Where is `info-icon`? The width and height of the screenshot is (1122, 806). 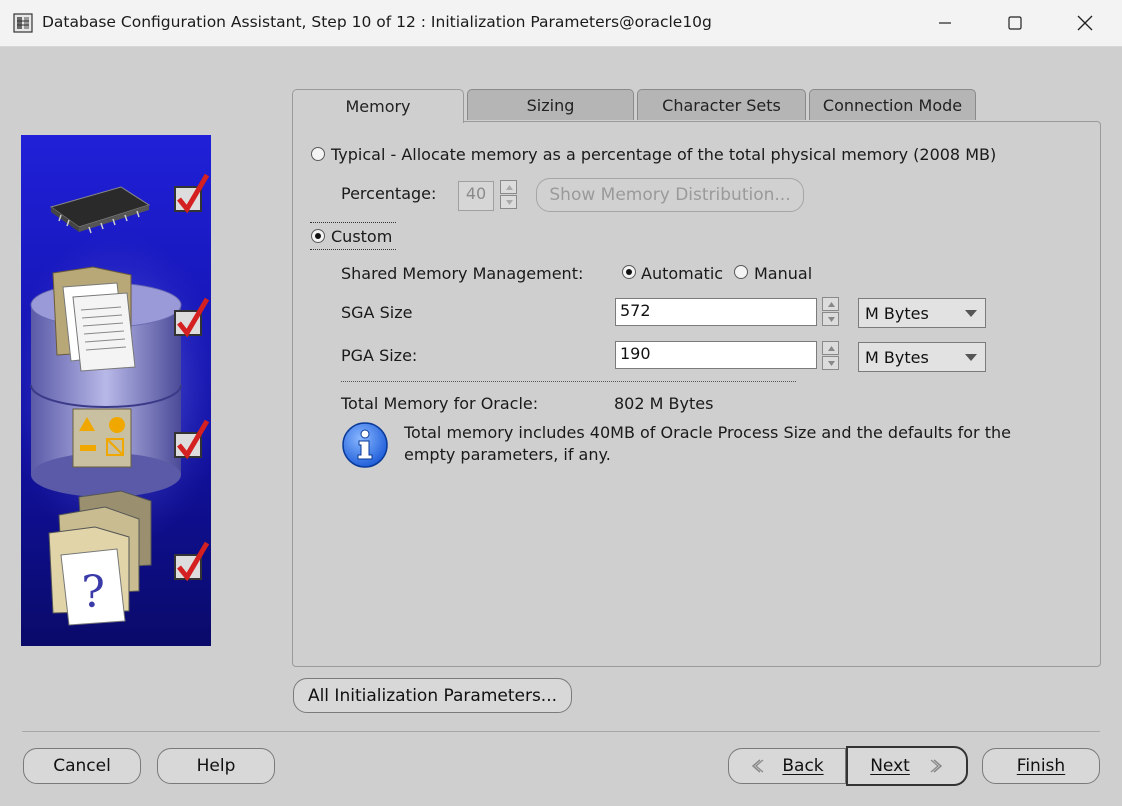
info-icon is located at coordinates (365, 445).